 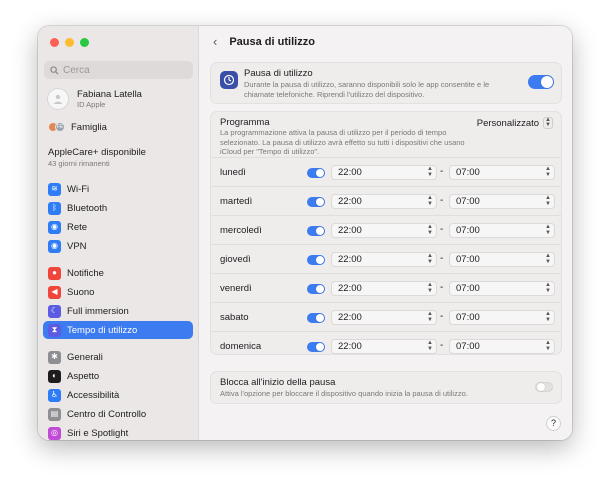 I want to click on sidebar-item-label: Siri e Spotlight, so click(x=98, y=433).